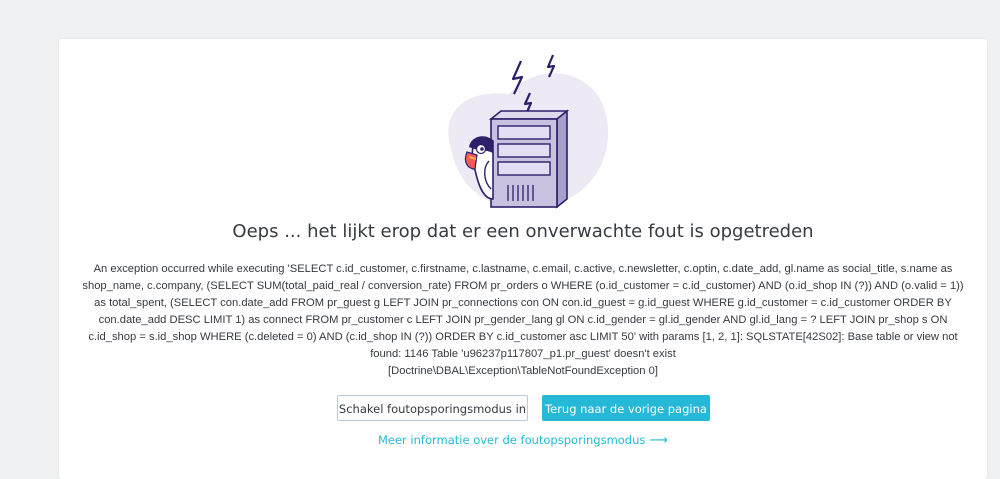  I want to click on arrow-right-icon: ⟶, so click(659, 440).